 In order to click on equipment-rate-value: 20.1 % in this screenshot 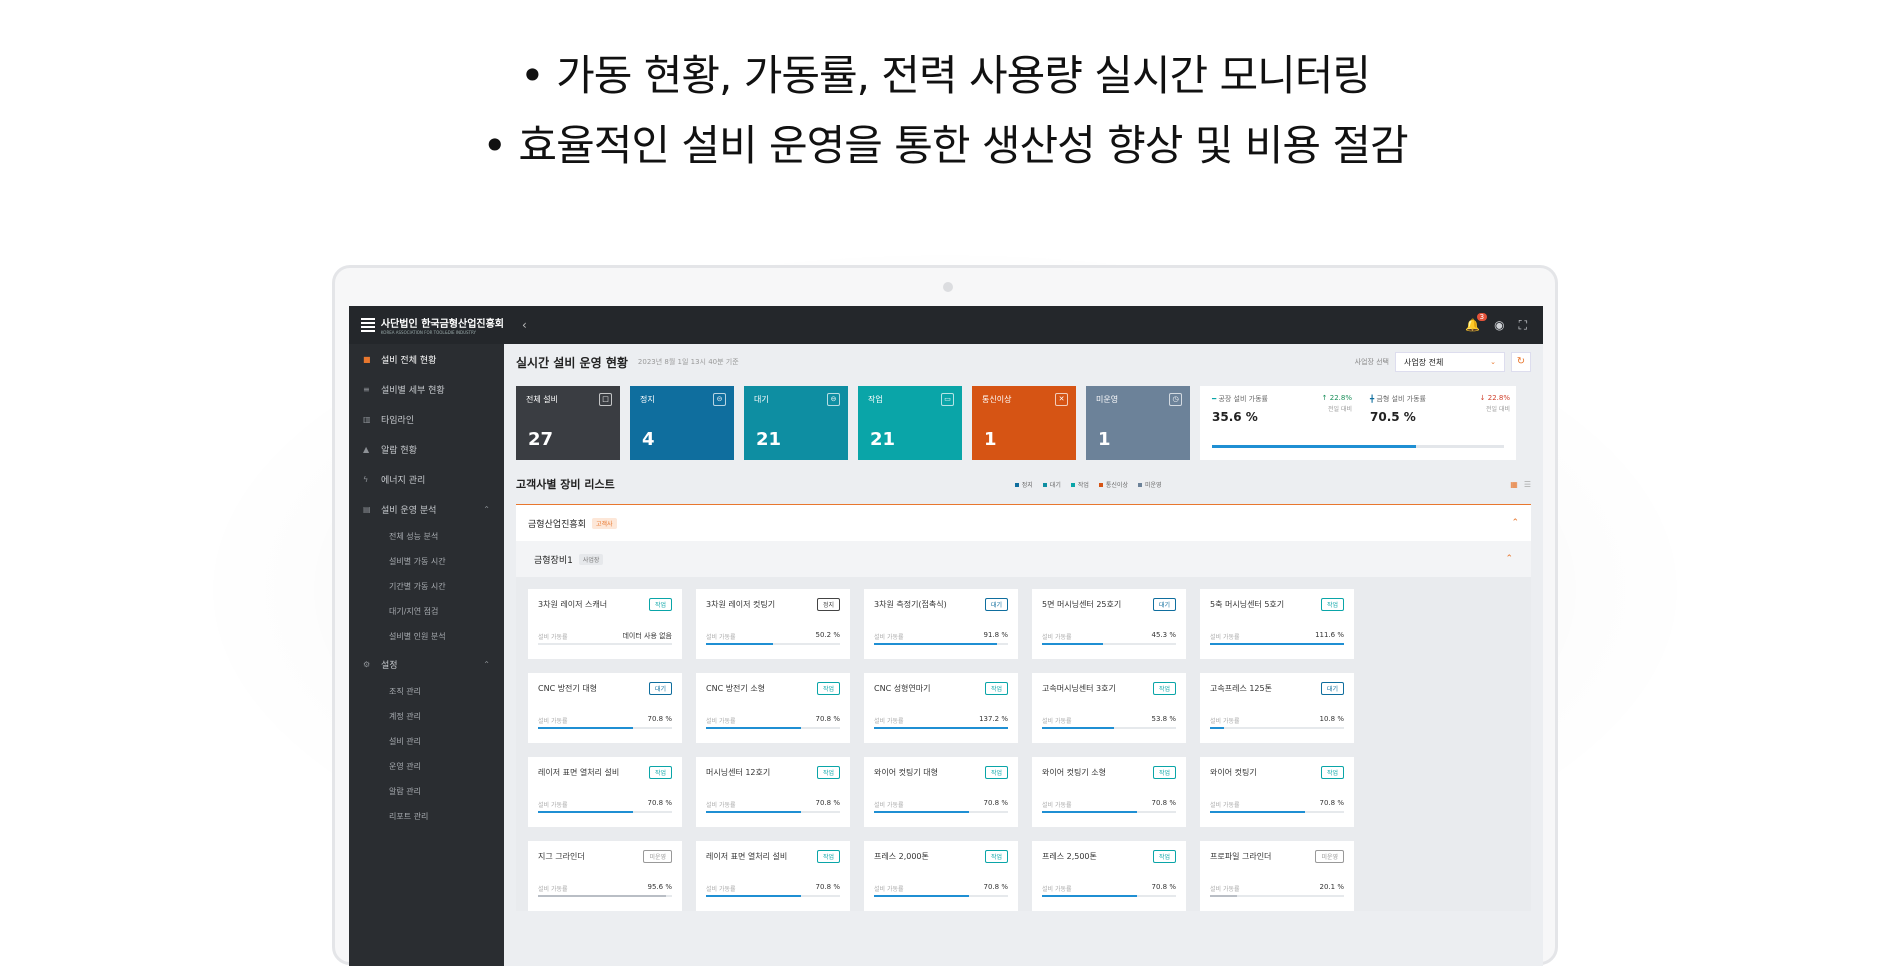, I will do `click(1331, 887)`.